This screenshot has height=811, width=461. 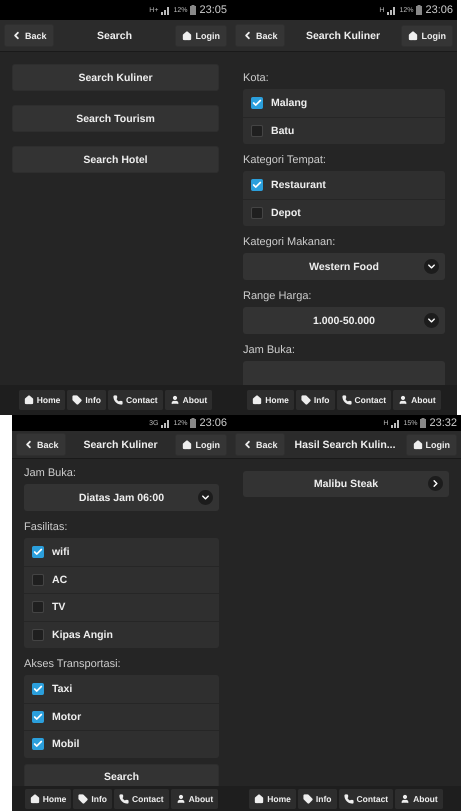 I want to click on checkbox-option: TV, so click(x=121, y=606).